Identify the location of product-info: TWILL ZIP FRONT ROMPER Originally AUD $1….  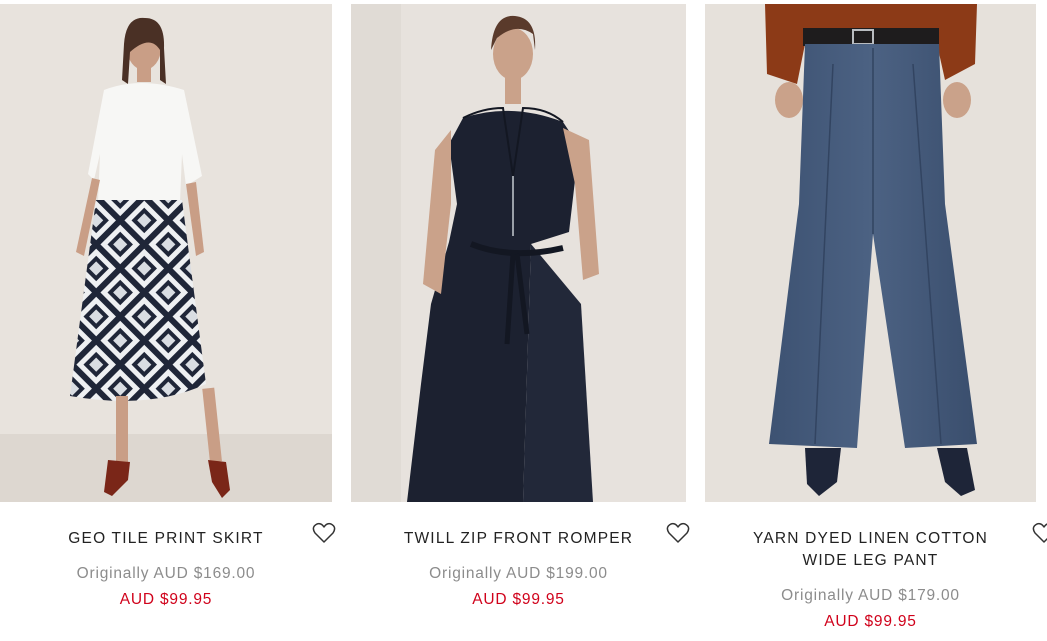
(518, 568).